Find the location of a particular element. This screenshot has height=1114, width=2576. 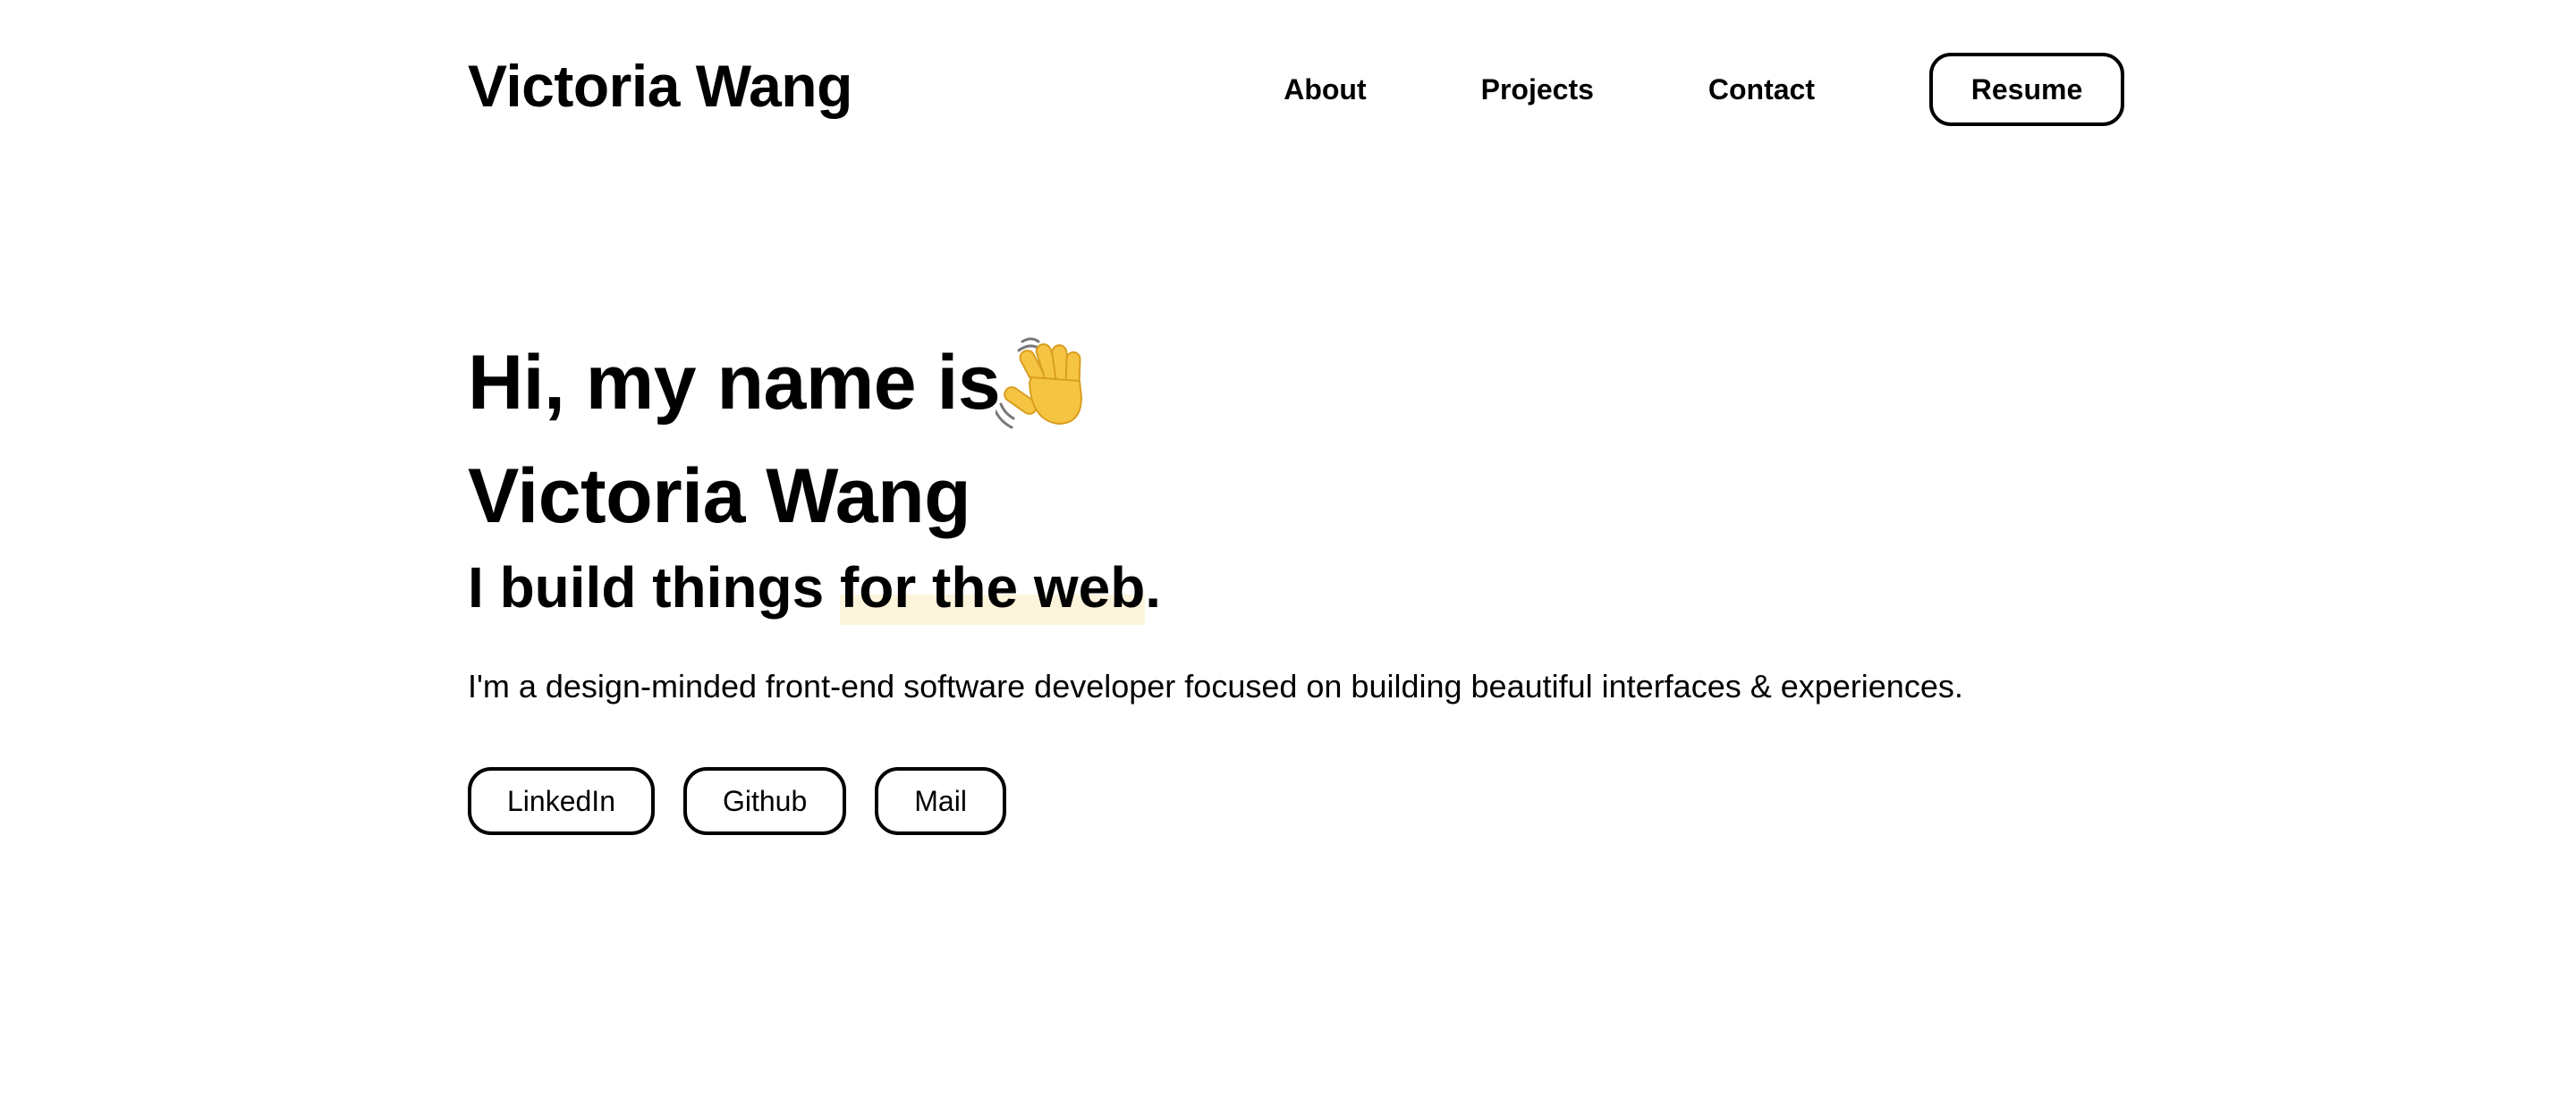

linkedin-button: LinkedIn is located at coordinates (561, 801).